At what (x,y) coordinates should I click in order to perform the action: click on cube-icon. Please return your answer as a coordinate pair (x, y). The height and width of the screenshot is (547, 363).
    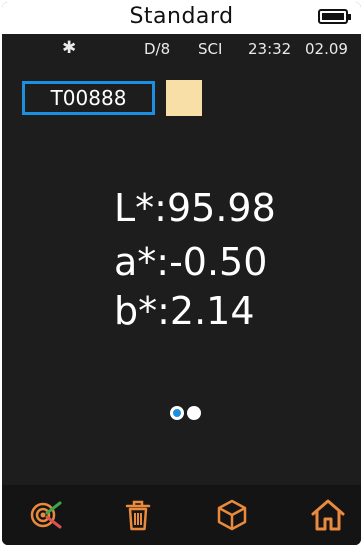
    Looking at the image, I should click on (232, 515).